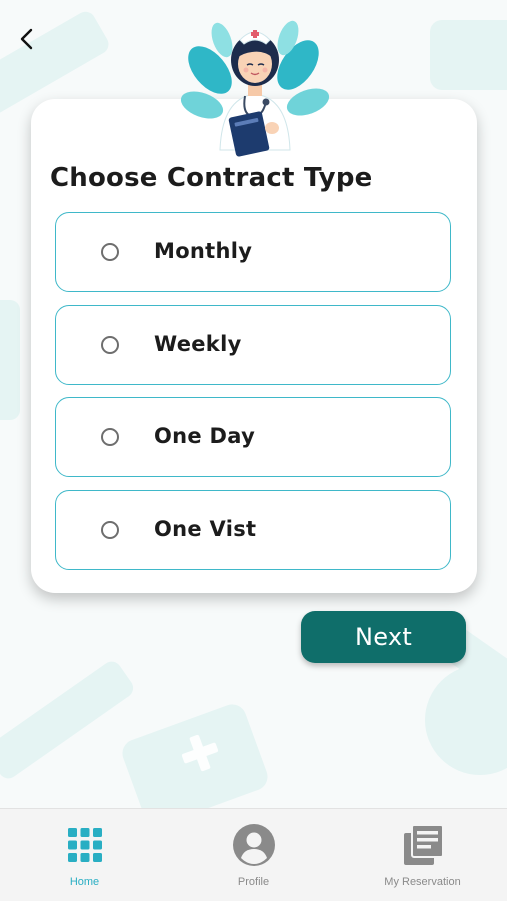  What do you see at coordinates (211, 178) in the screenshot?
I see `card-title: Choose Contract Type` at bounding box center [211, 178].